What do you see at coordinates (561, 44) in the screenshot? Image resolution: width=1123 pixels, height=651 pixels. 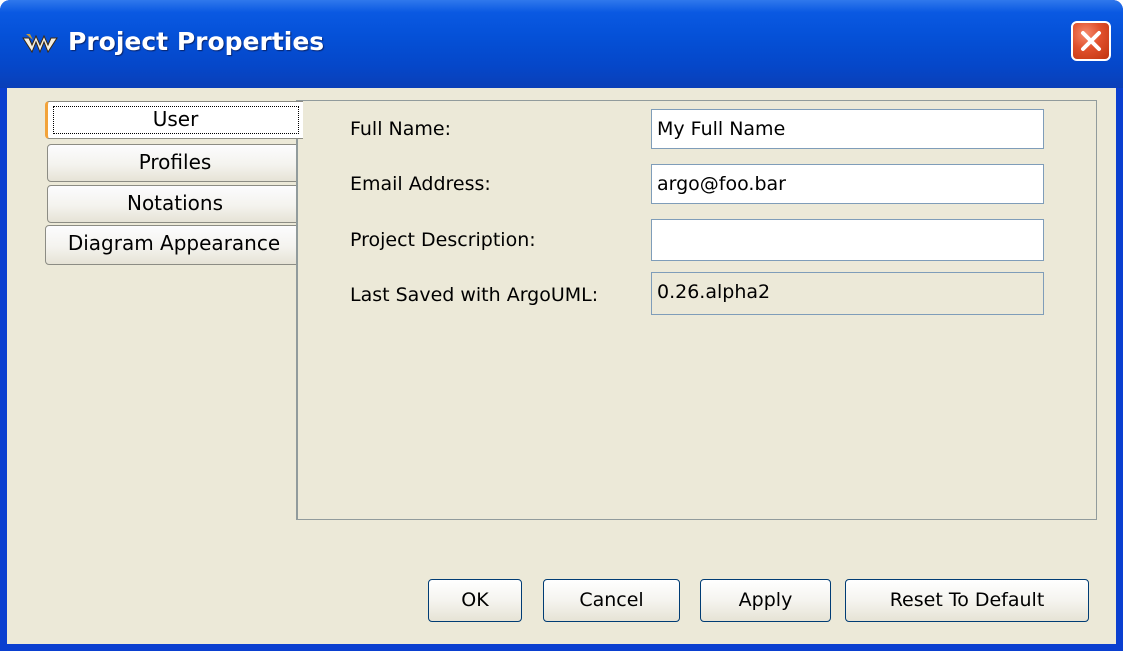 I see `title-bar: Project Properties` at bounding box center [561, 44].